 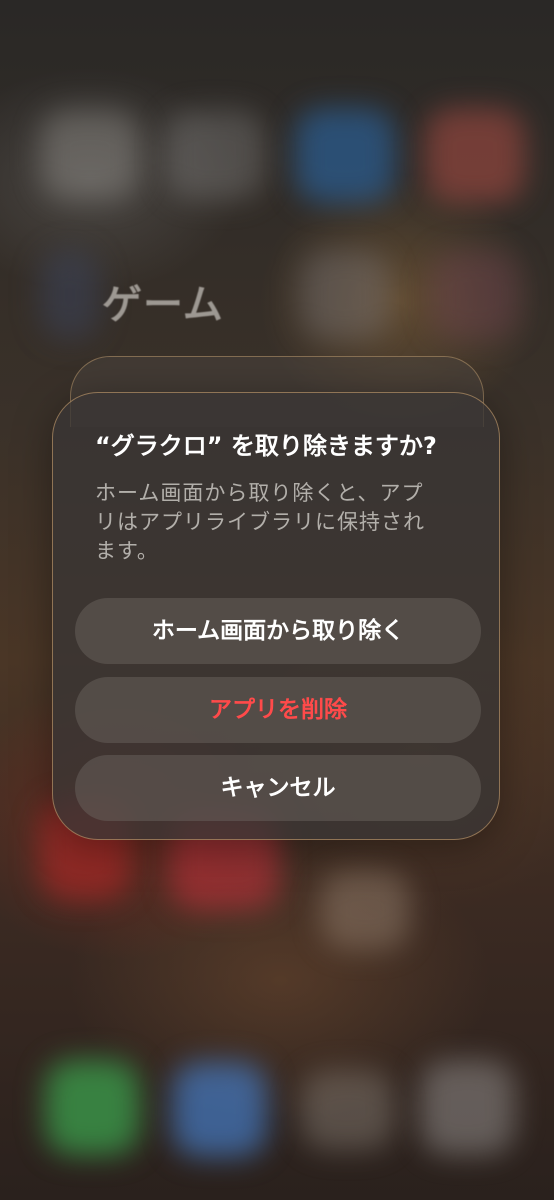 I want to click on alert-title: “グラクロ” を取り除きますか?, so click(x=266, y=446).